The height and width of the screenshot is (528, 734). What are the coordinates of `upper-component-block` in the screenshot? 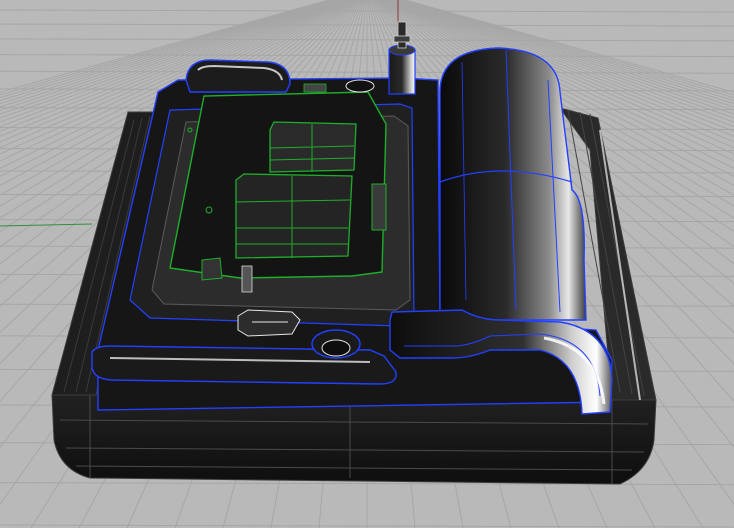 It's located at (313, 147).